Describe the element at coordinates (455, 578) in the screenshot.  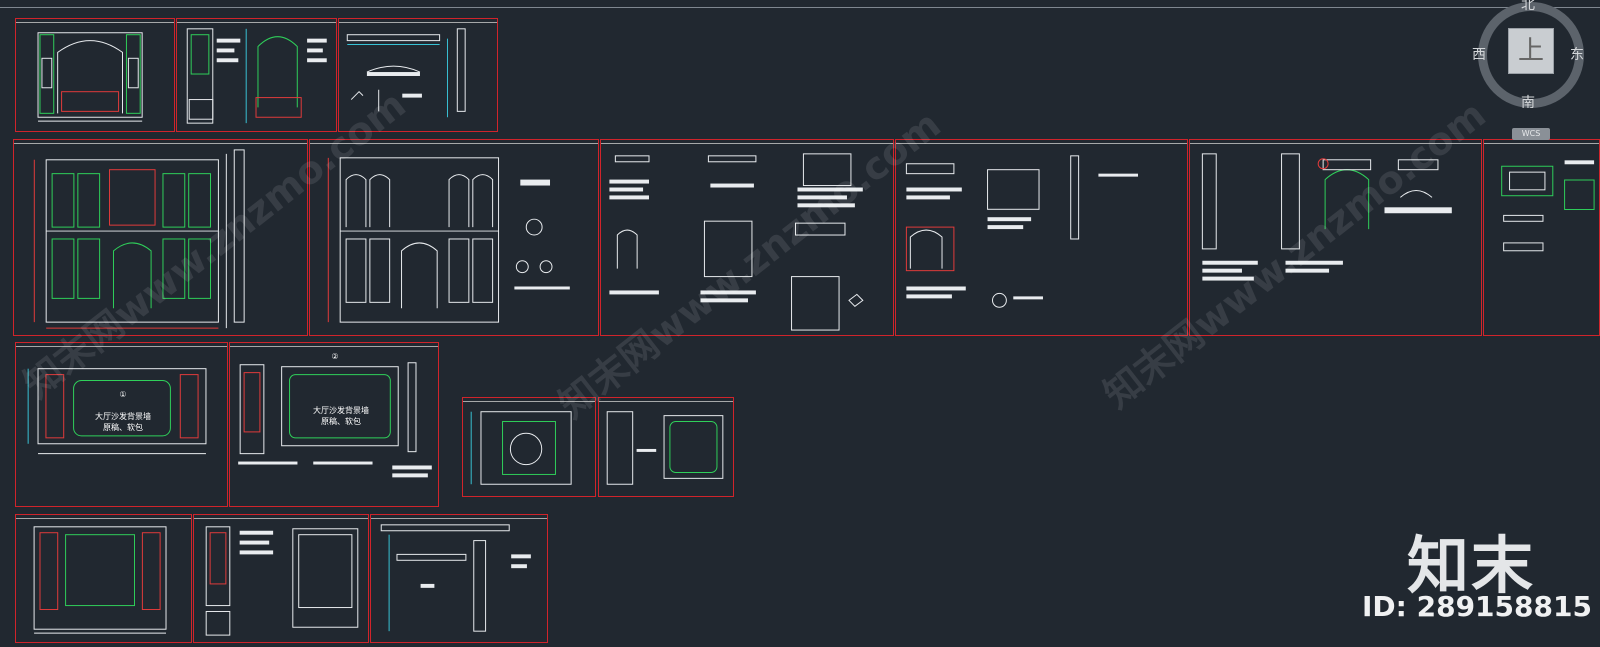
I see `detail-drawing` at that location.